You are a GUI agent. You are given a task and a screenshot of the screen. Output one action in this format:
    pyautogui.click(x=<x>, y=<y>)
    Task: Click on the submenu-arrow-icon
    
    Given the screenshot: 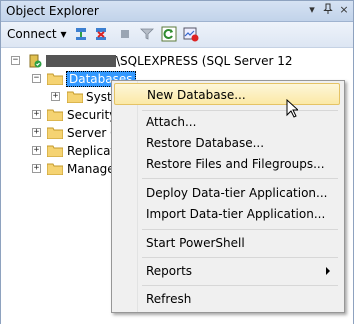 What is the action you would take?
    pyautogui.click(x=328, y=271)
    